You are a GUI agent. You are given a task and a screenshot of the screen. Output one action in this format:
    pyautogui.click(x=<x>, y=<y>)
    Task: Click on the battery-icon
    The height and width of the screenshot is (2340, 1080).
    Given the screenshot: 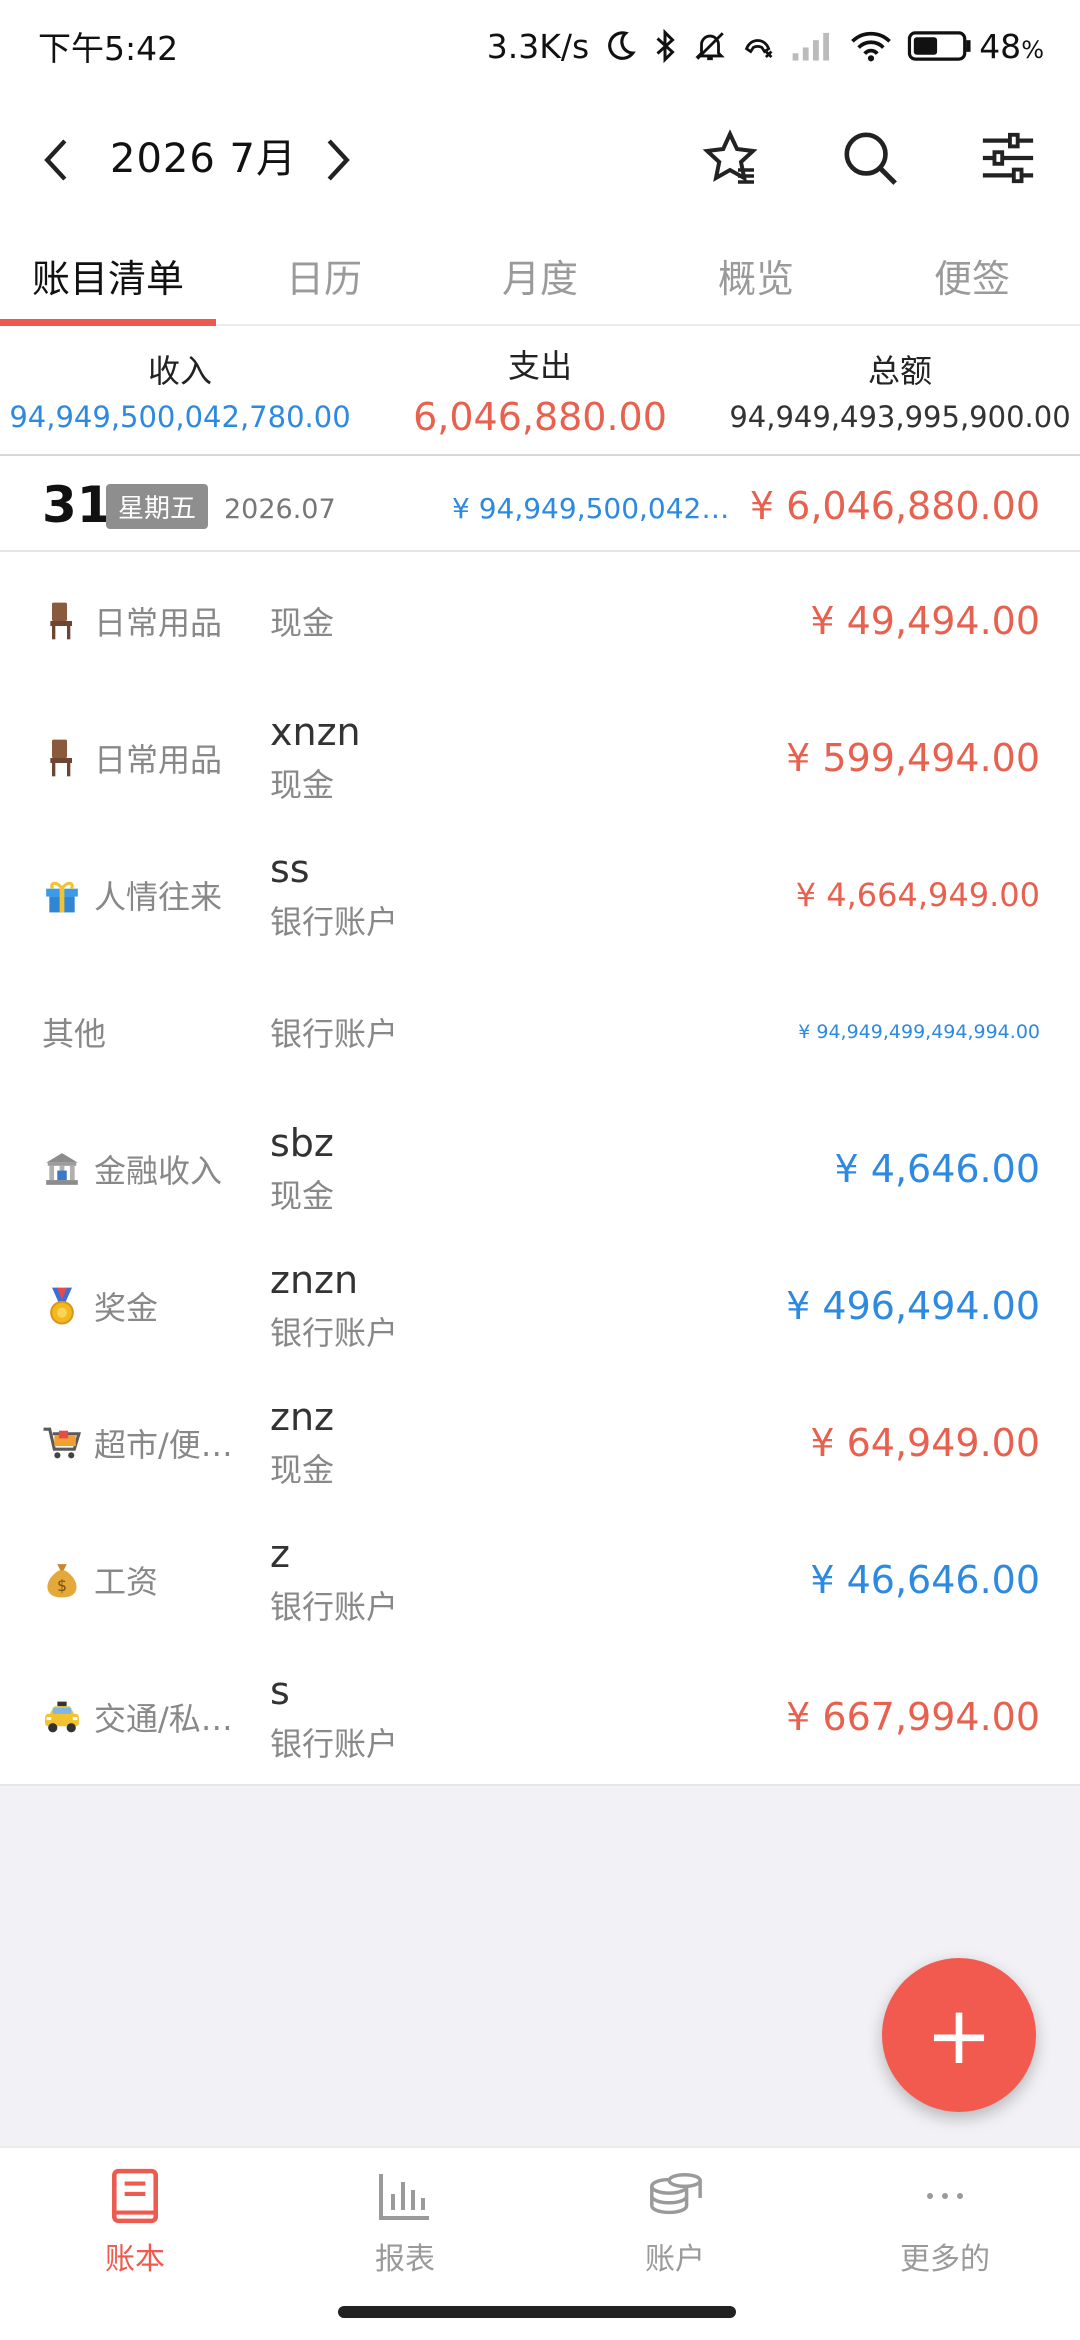 What is the action you would take?
    pyautogui.click(x=939, y=46)
    